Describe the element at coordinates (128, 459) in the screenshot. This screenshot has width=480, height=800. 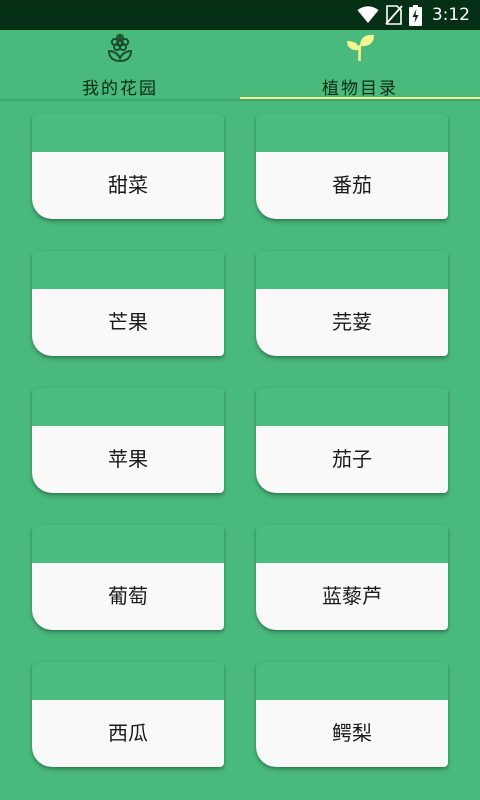
I see `plant-name: 苹果` at that location.